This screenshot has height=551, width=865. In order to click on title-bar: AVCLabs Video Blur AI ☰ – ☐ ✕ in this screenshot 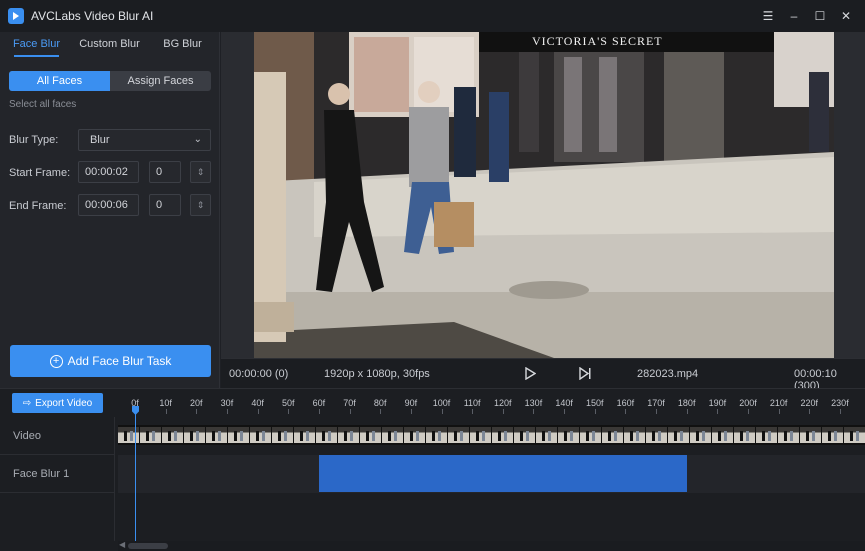, I will do `click(432, 16)`.